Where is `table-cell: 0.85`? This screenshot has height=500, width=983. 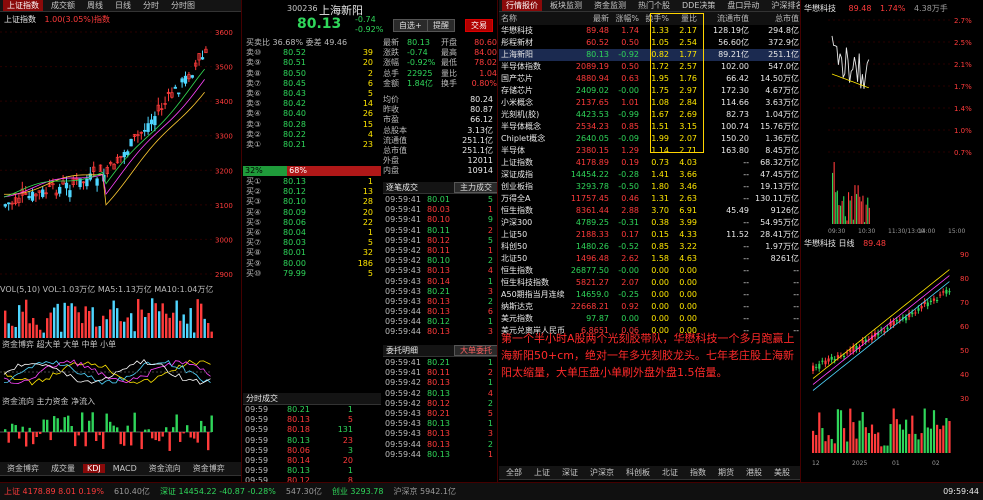
table-cell: 0.85 is located at coordinates (630, 126).